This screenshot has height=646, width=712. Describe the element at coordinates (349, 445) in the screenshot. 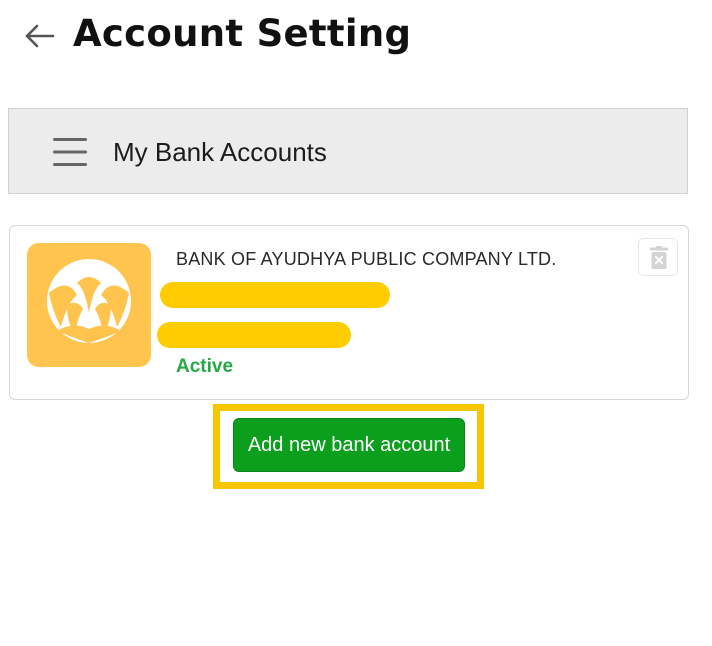

I see `add-bank-account-button: Add new bank account` at that location.